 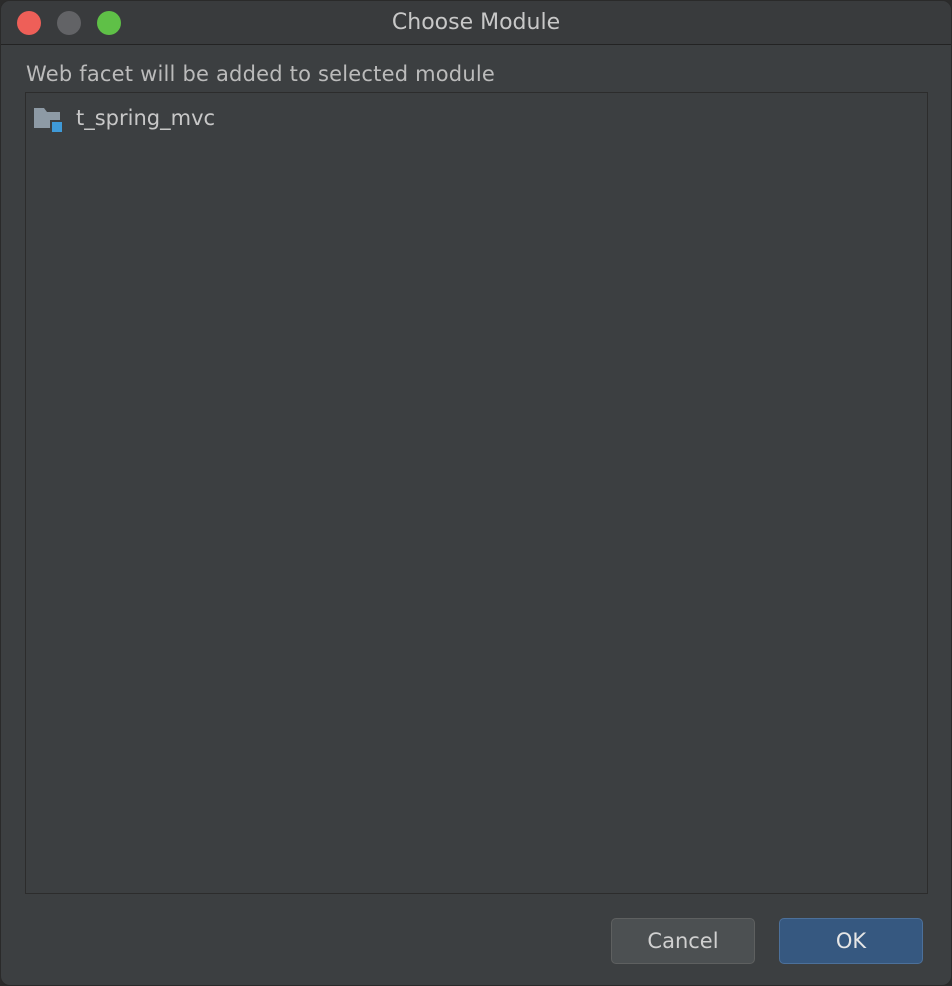 I want to click on tree-item-module: t_spring_mvc, so click(x=123, y=118).